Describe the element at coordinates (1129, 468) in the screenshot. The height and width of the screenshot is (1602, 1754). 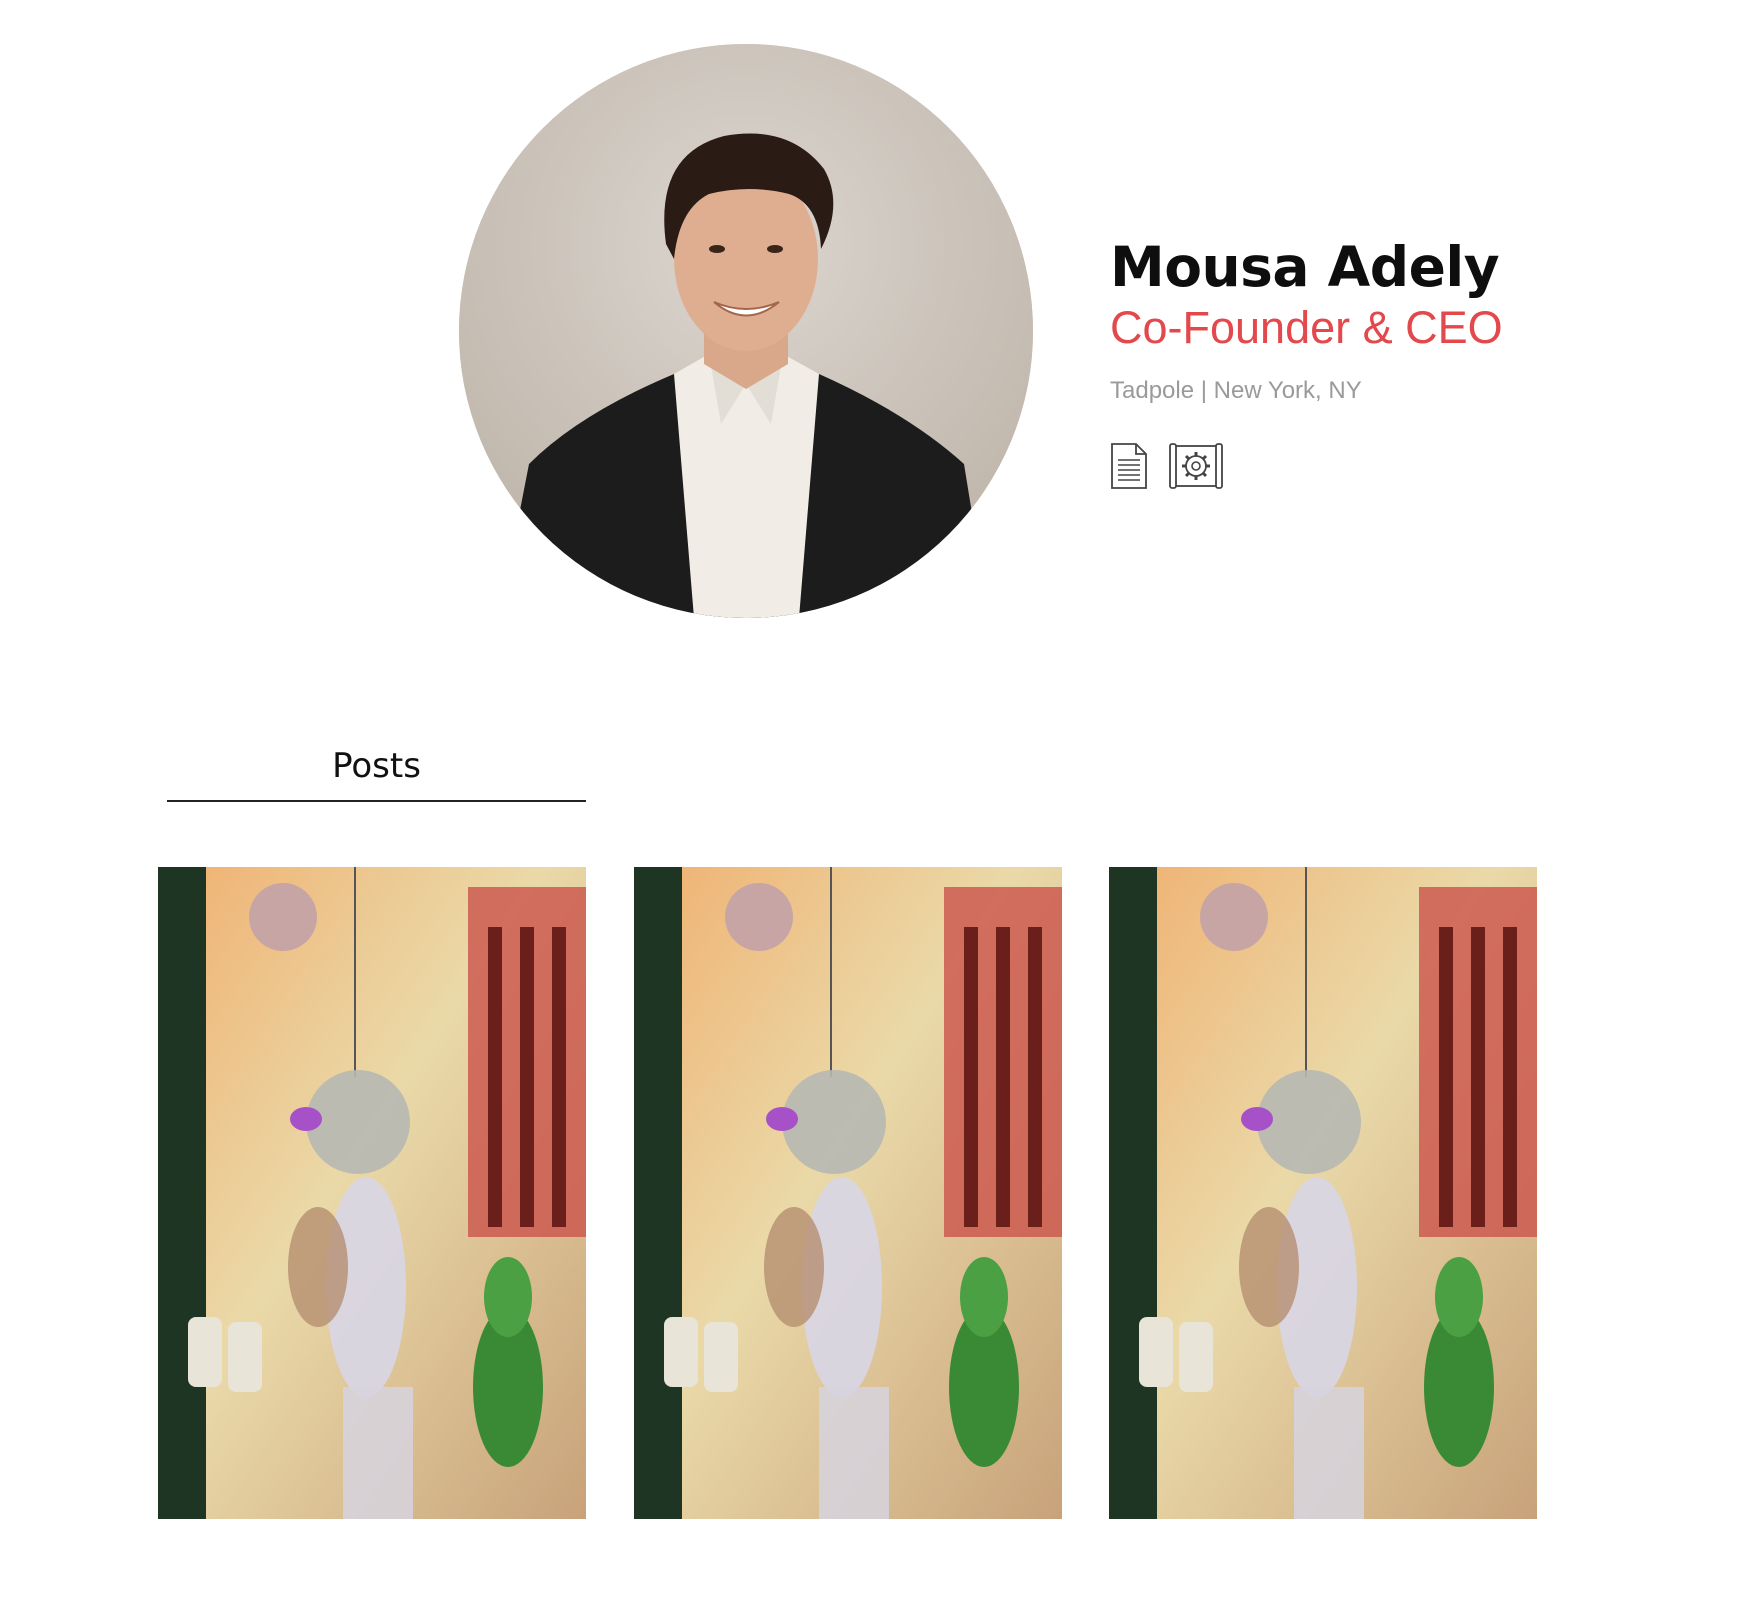
I see `document-icon` at that location.